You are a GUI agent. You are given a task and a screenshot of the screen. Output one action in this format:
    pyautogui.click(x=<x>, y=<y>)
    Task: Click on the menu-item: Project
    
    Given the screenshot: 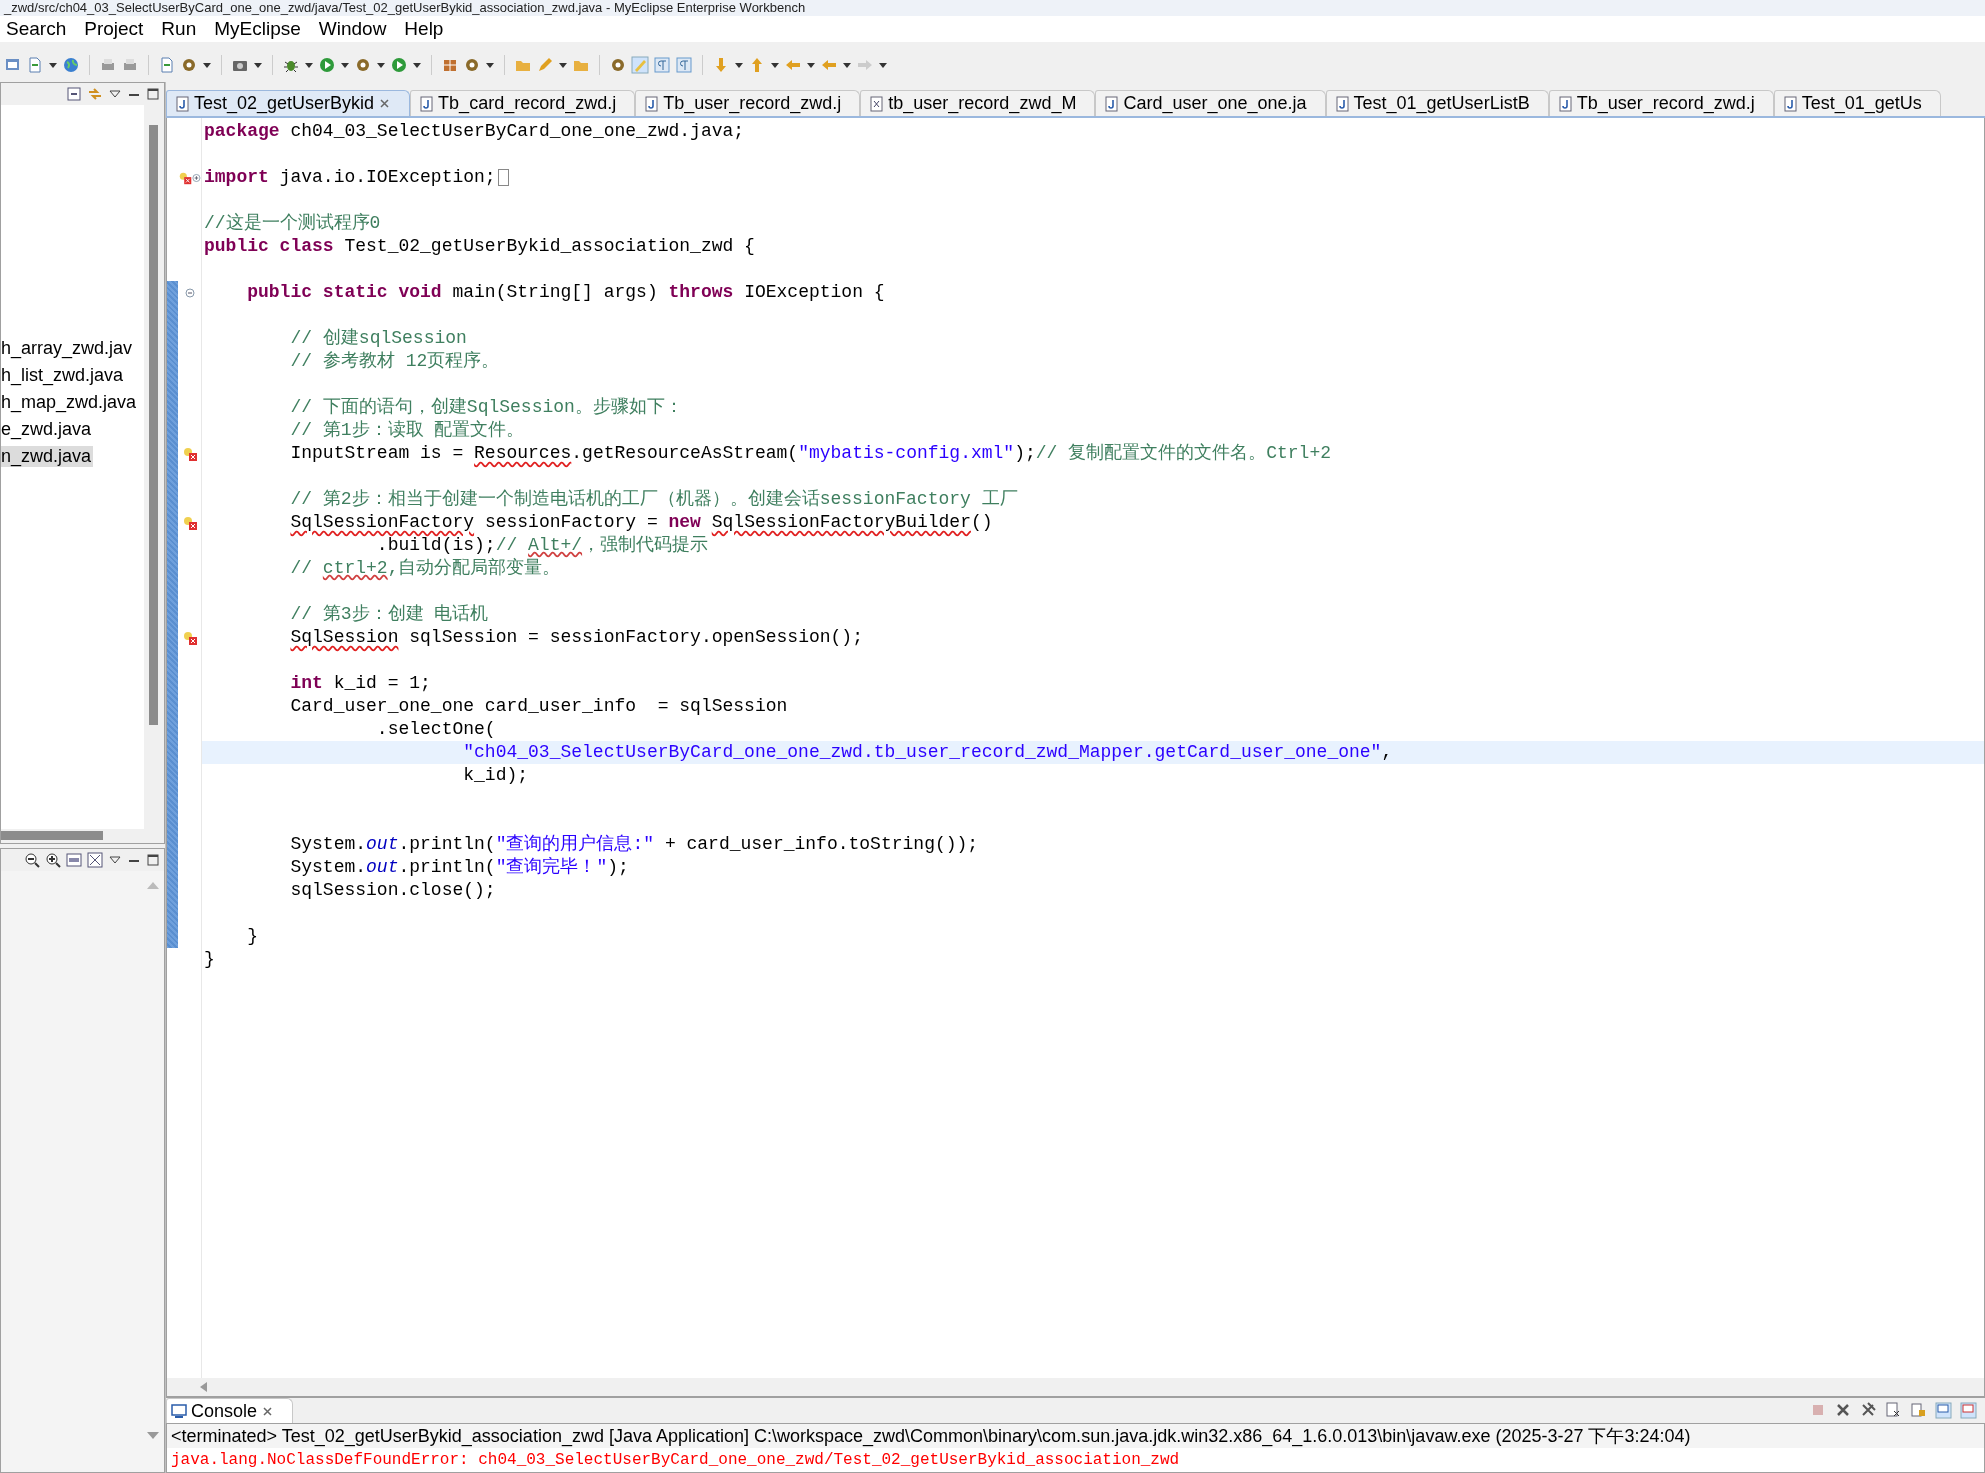 What is the action you would take?
    pyautogui.click(x=117, y=29)
    